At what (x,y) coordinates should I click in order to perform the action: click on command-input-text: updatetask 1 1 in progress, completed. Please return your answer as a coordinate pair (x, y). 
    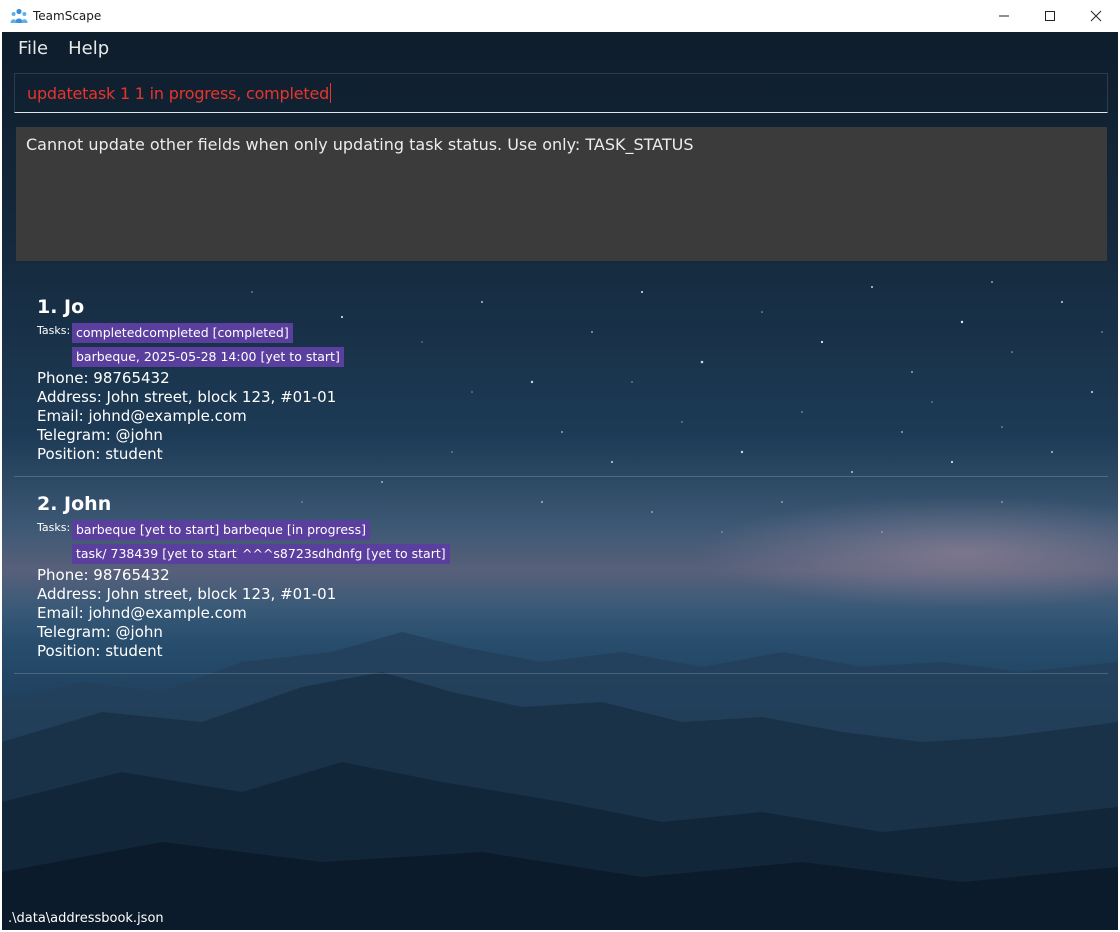
    Looking at the image, I should click on (178, 93).